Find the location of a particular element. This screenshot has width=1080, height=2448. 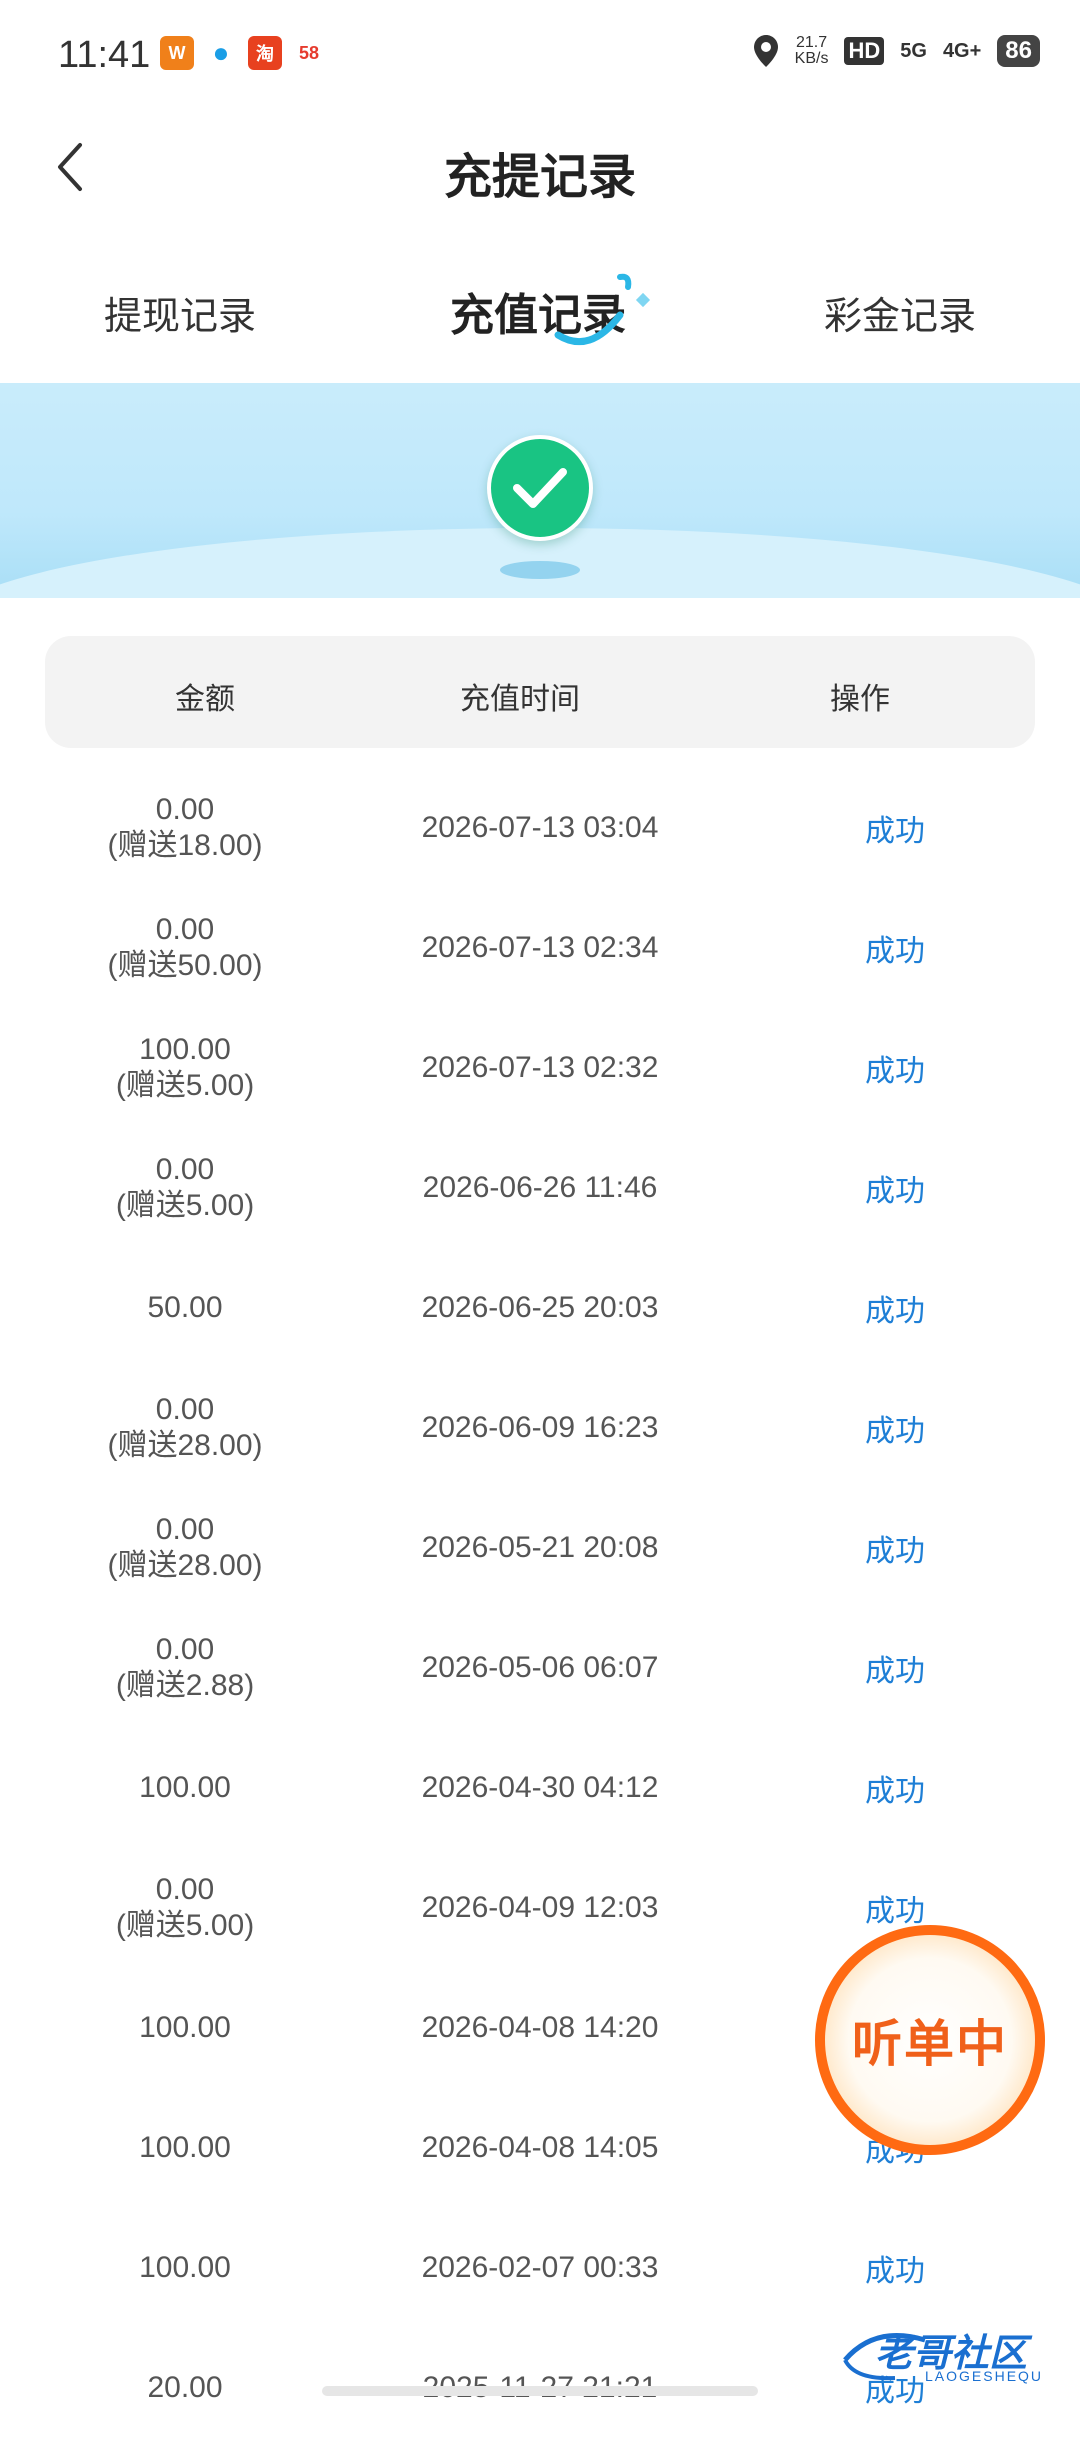

net-speed-unit: KB/s is located at coordinates (811, 58).